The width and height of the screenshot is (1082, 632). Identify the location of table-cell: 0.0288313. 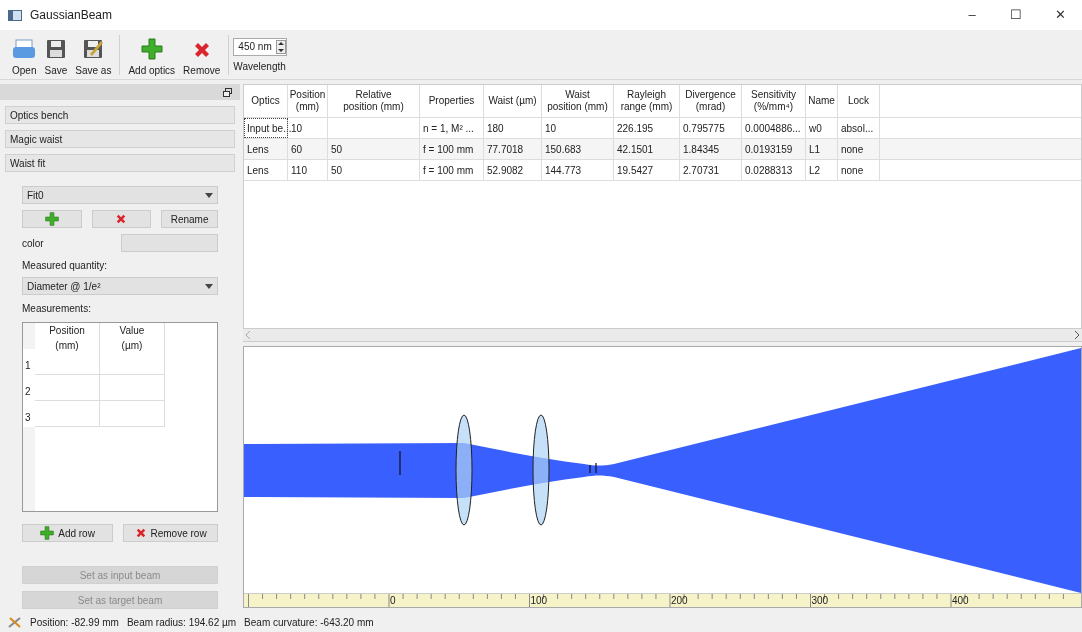
(769, 170).